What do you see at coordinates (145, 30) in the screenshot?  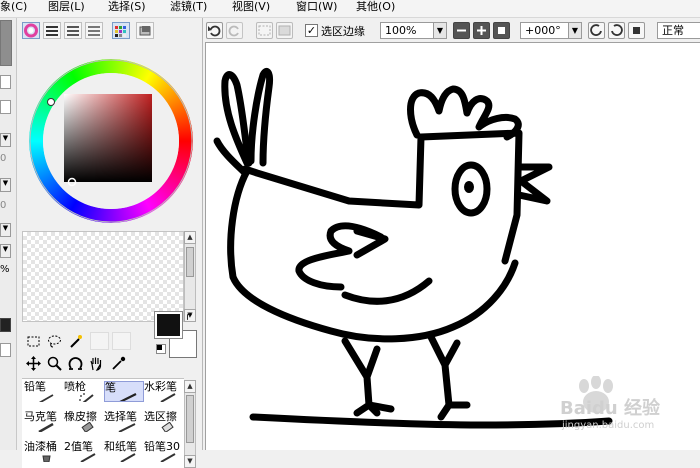 I see `scratchpad-mode-button` at bounding box center [145, 30].